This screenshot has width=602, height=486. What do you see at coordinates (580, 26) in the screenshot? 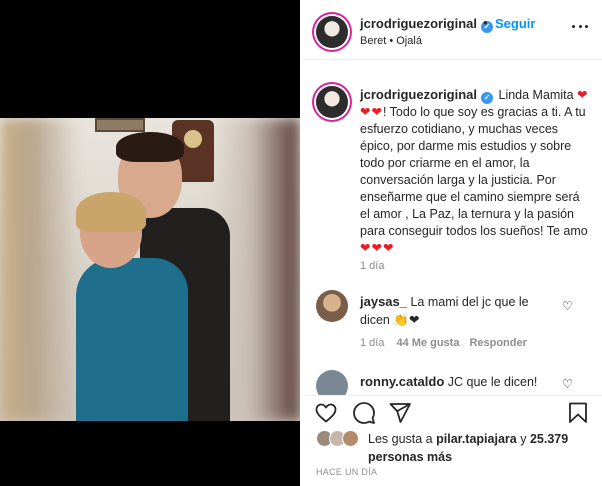
I see `more-options-icon` at bounding box center [580, 26].